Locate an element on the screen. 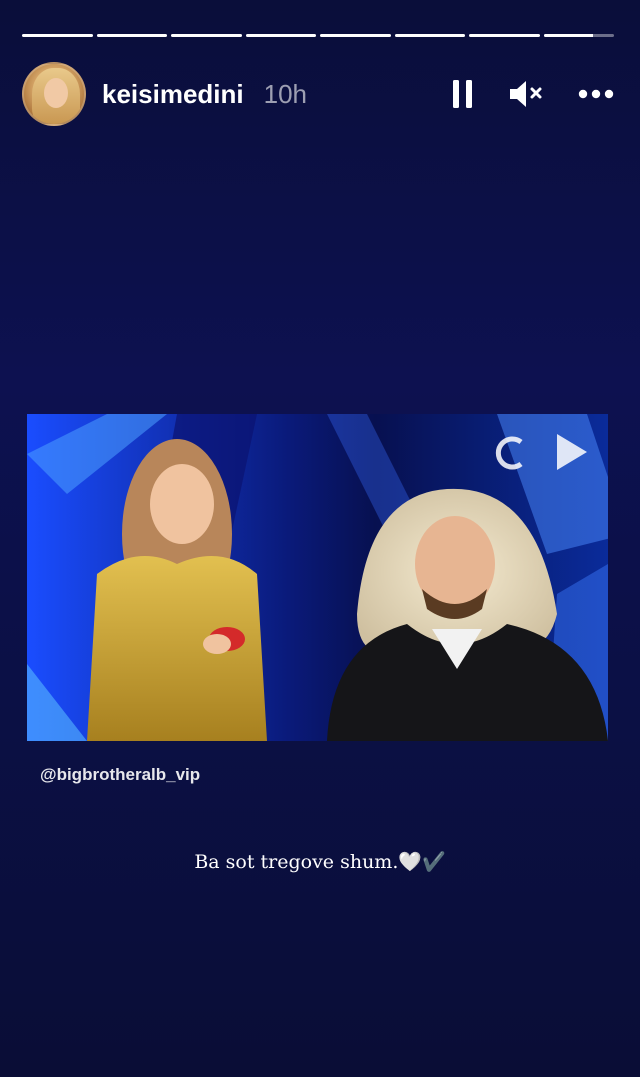 This screenshot has width=640, height=1077. timestamp: 10h is located at coordinates (285, 93).